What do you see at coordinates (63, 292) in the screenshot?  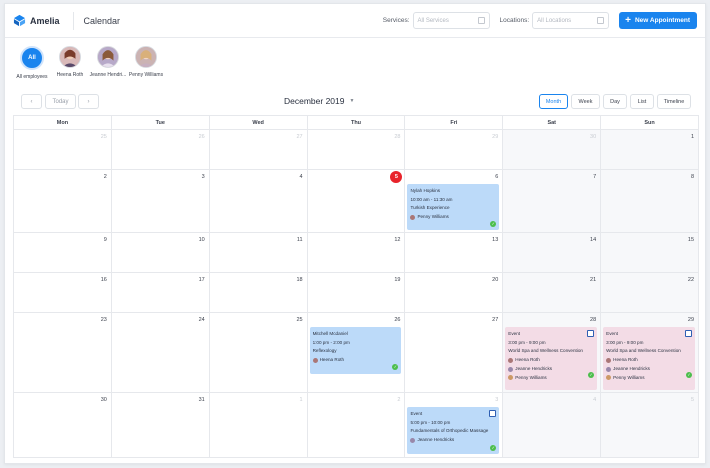 I see `day-cell: 16` at bounding box center [63, 292].